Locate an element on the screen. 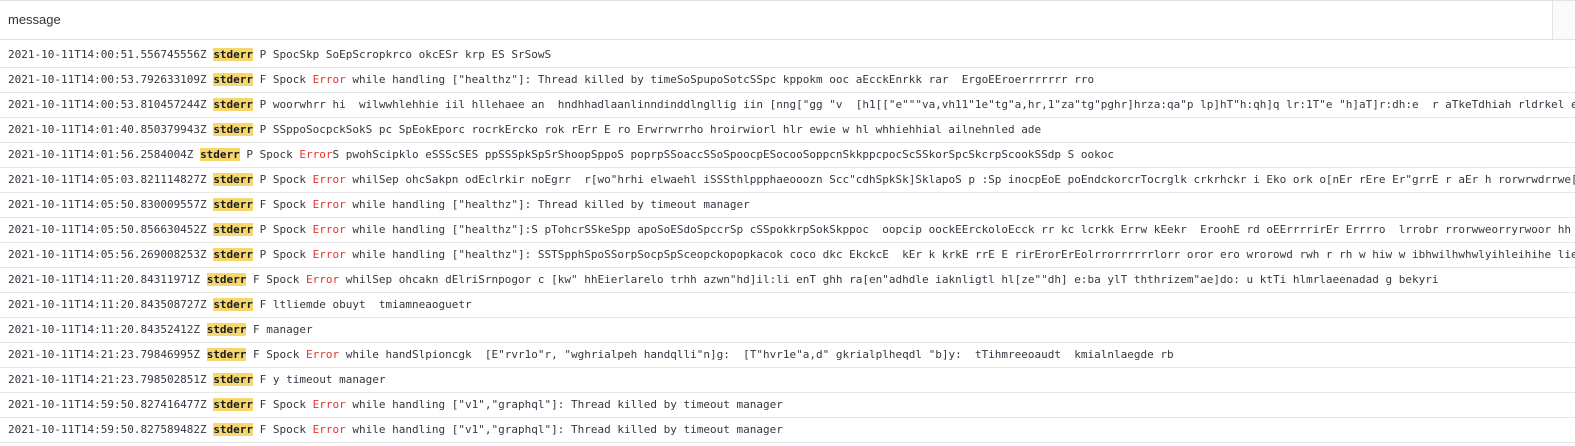 Image resolution: width=1575 pixels, height=446 pixels. log-text: 2021-10-11T14:21:23.79846995Z is located at coordinates (107, 354).